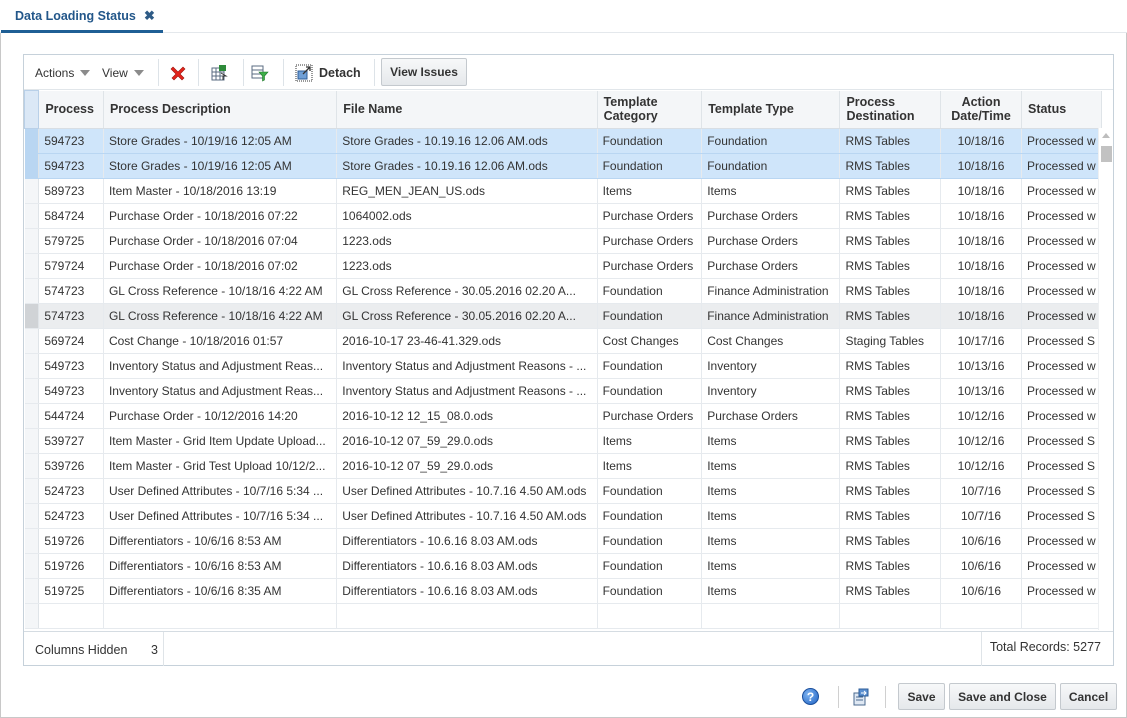 The image size is (1127, 718). I want to click on table-cell: 10/7/16, so click(981, 516).